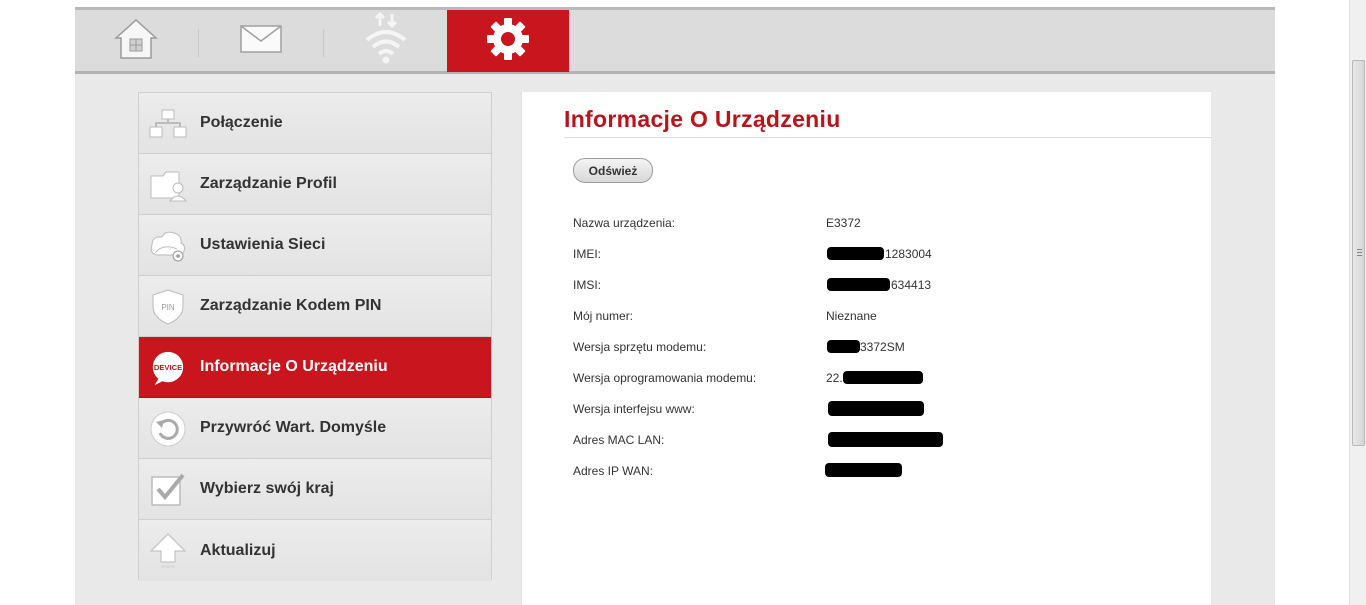 This screenshot has height=605, width=1366. Describe the element at coordinates (843, 223) in the screenshot. I see `info-value: E3372` at that location.